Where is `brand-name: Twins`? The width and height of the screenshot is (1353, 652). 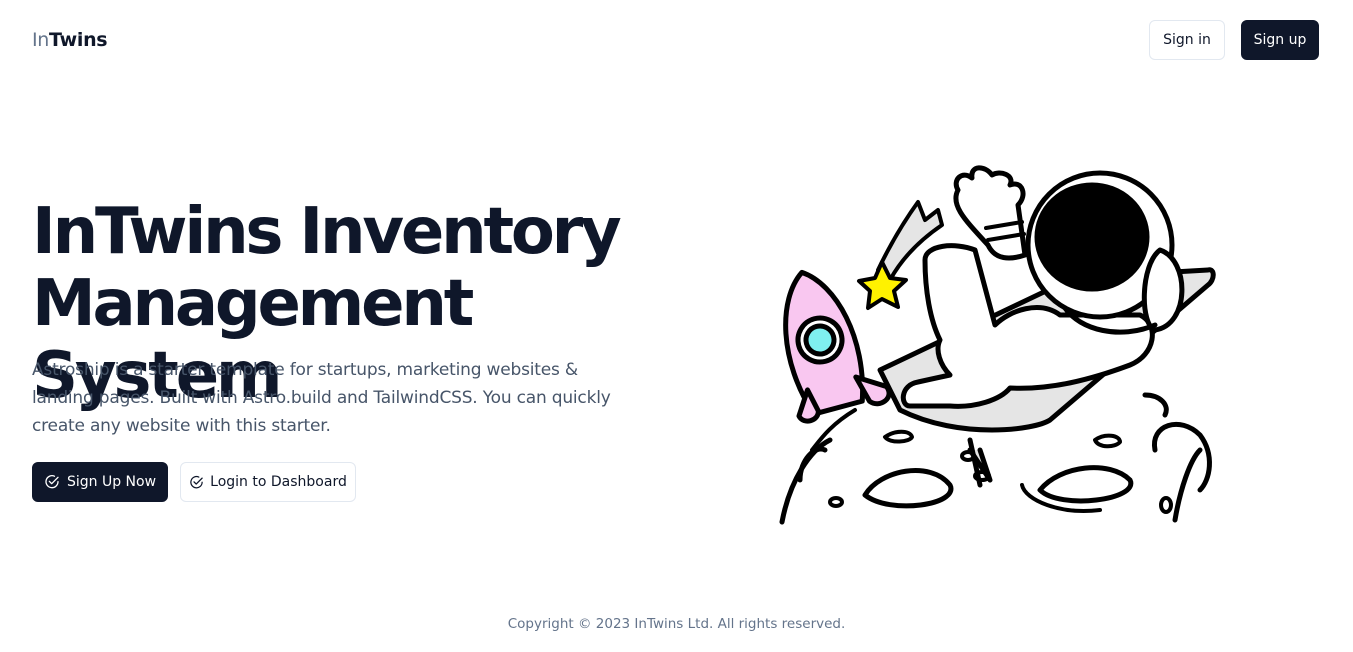
brand-name: Twins is located at coordinates (78, 40).